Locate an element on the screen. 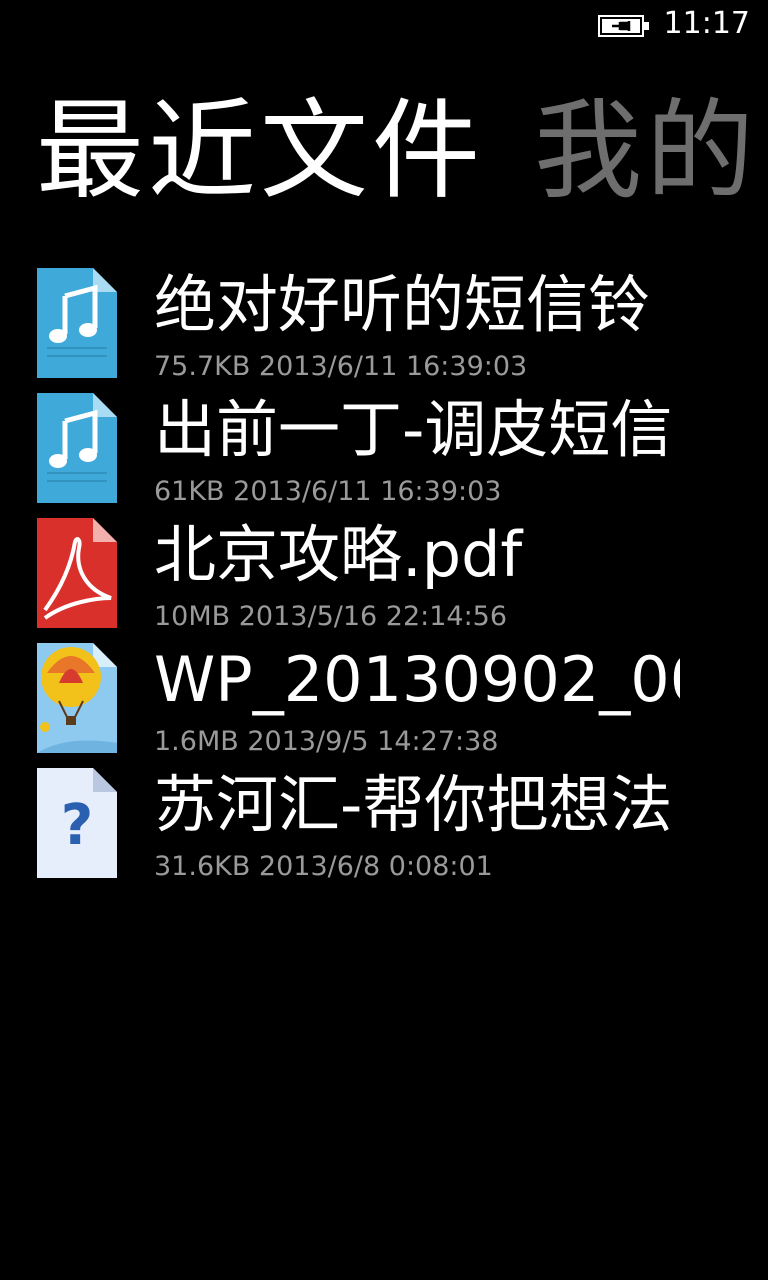 The image size is (768, 1280). list-item: 出前一丁-调皮短信 61KB 2013/6/11 16:39:03 is located at coordinates (384, 449).